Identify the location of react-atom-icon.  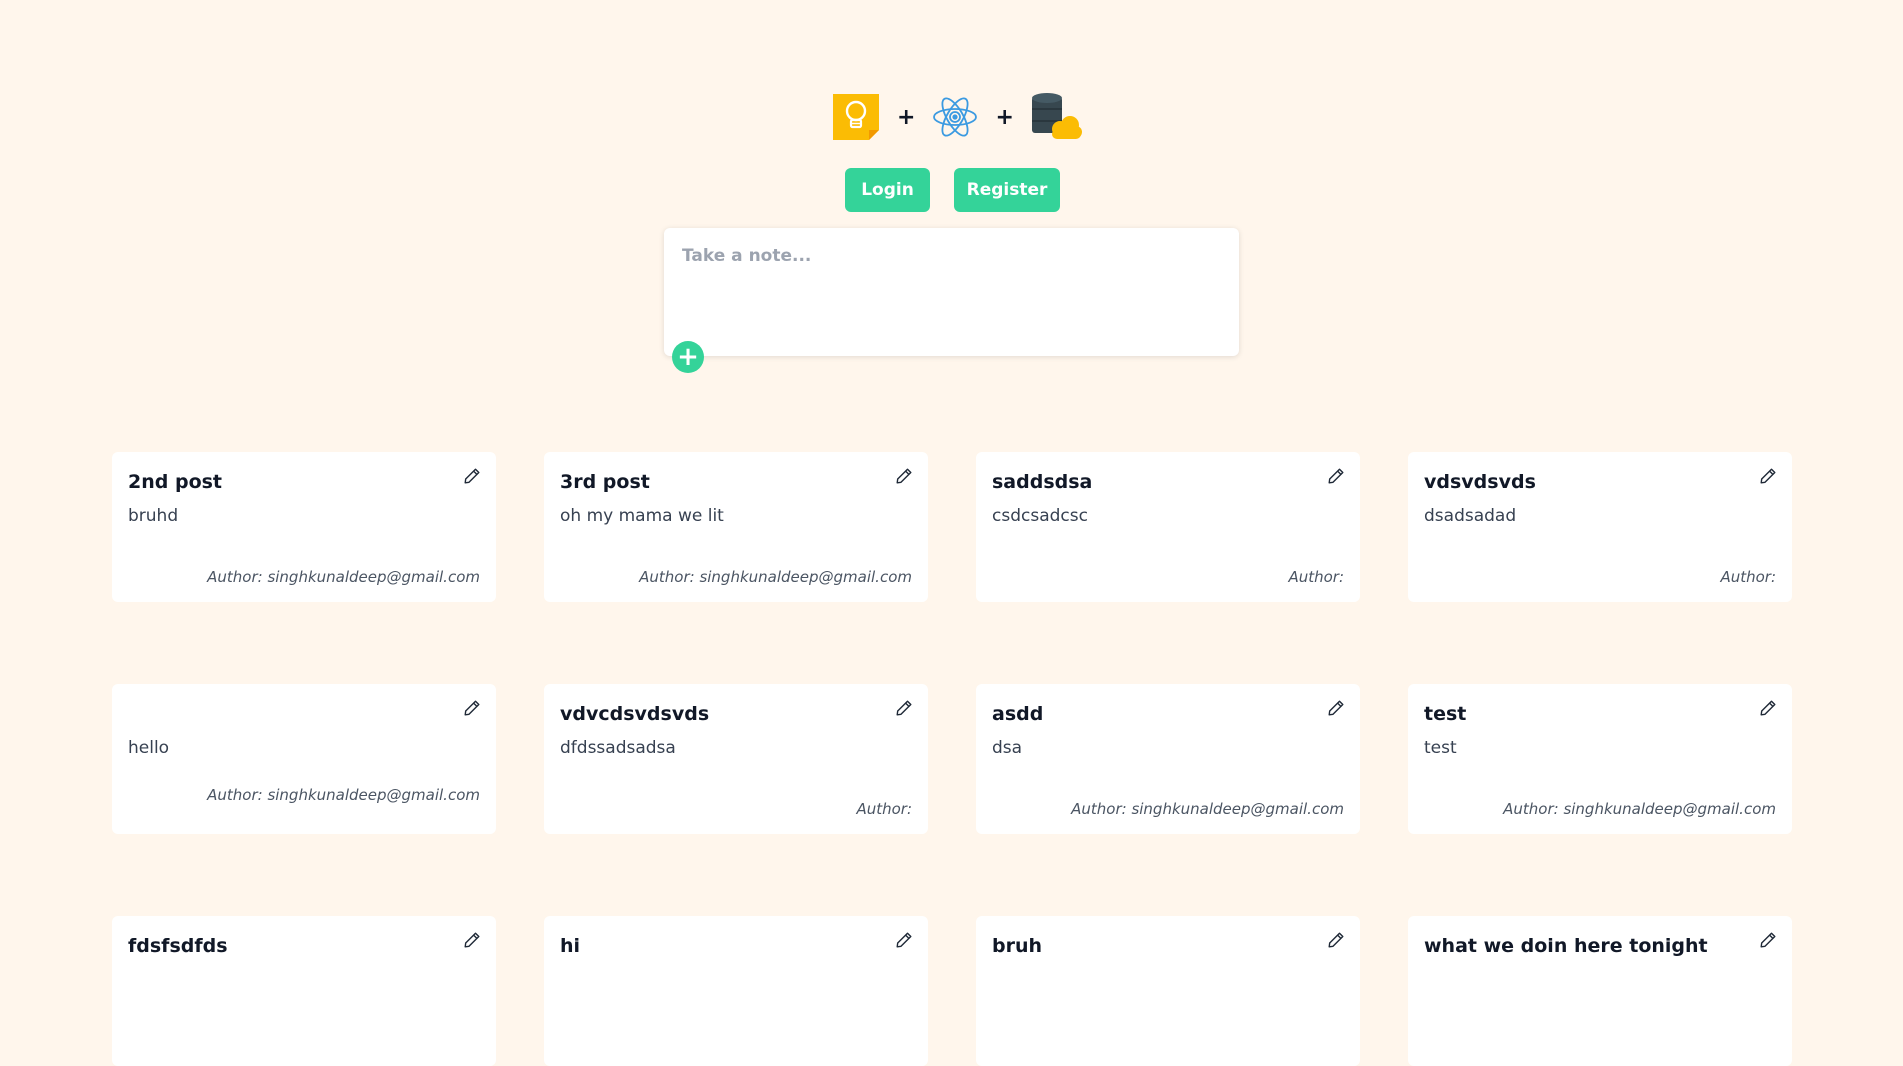
(955, 117).